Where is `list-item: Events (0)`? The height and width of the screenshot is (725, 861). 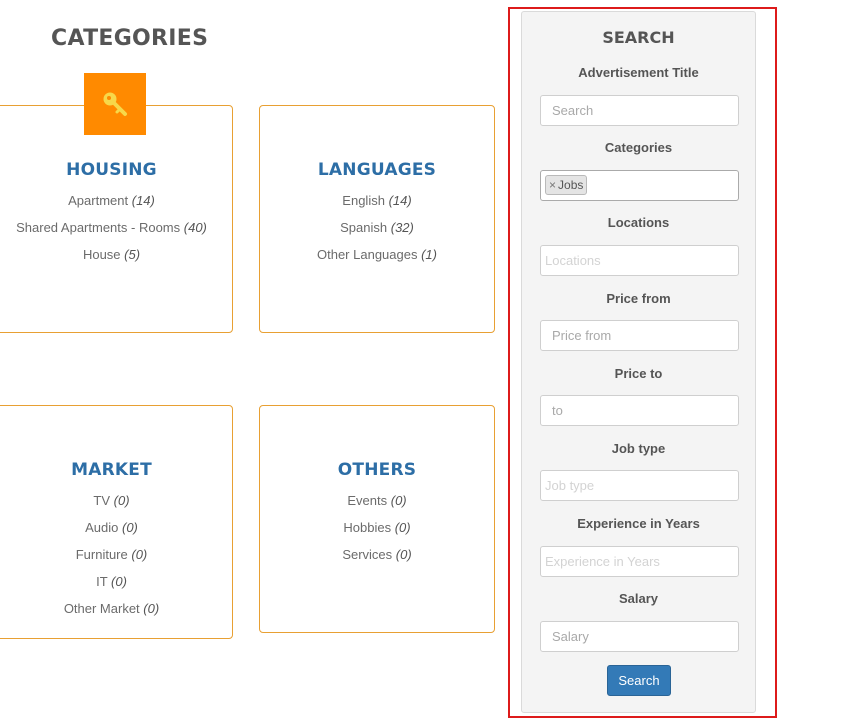 list-item: Events (0) is located at coordinates (377, 504).